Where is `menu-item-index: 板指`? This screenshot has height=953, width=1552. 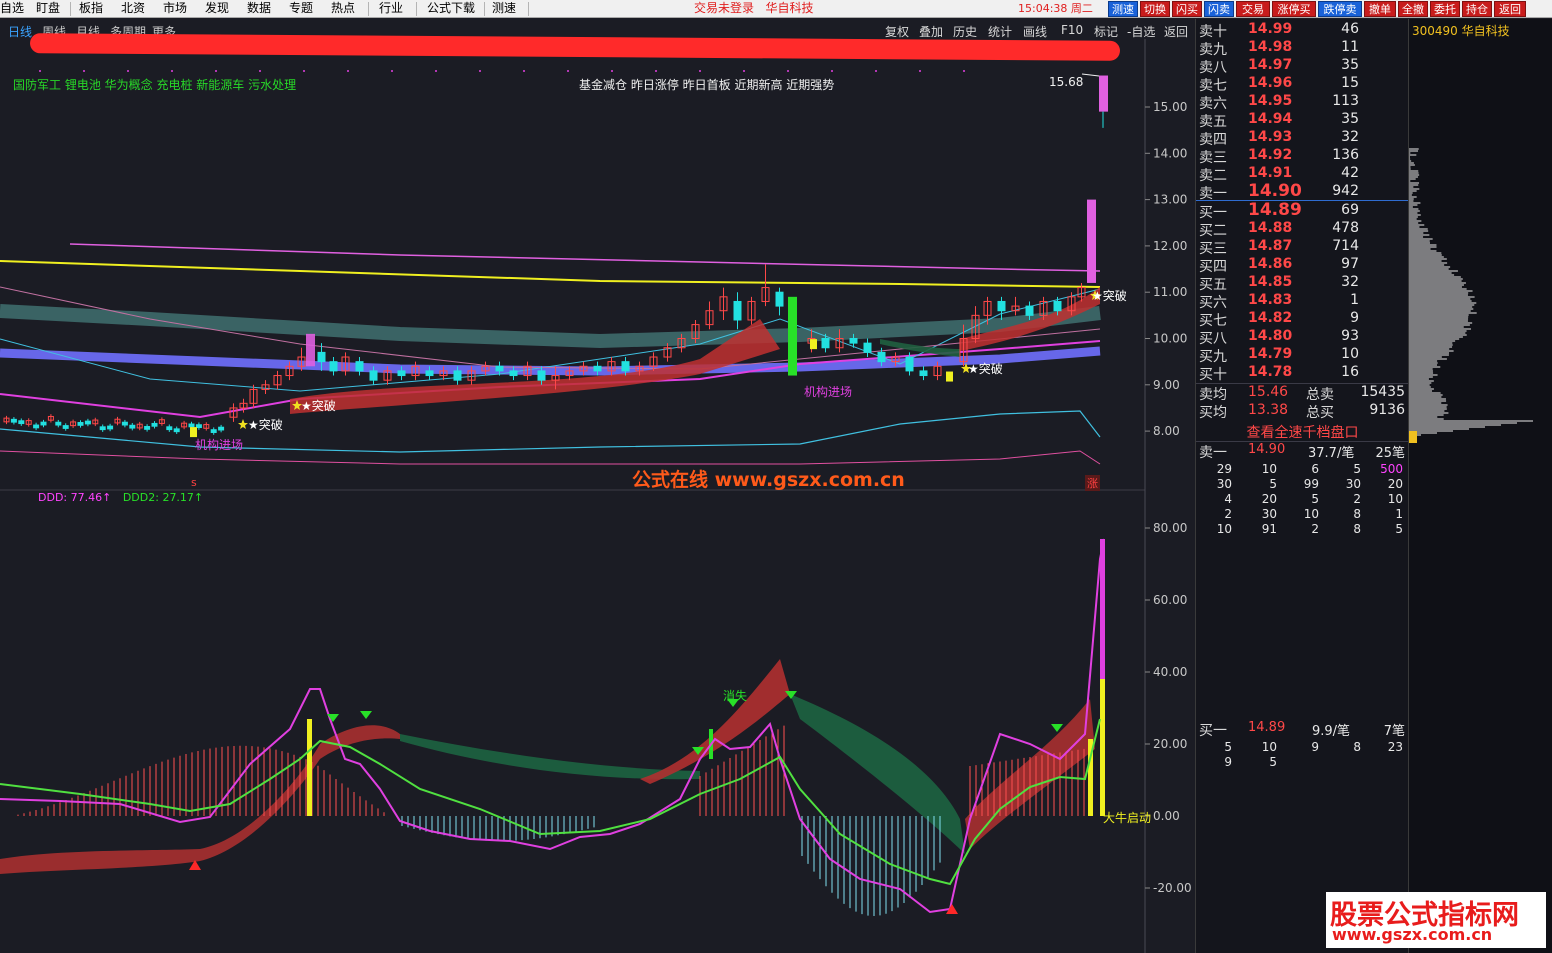
menu-item-index: 板指 is located at coordinates (91, 9).